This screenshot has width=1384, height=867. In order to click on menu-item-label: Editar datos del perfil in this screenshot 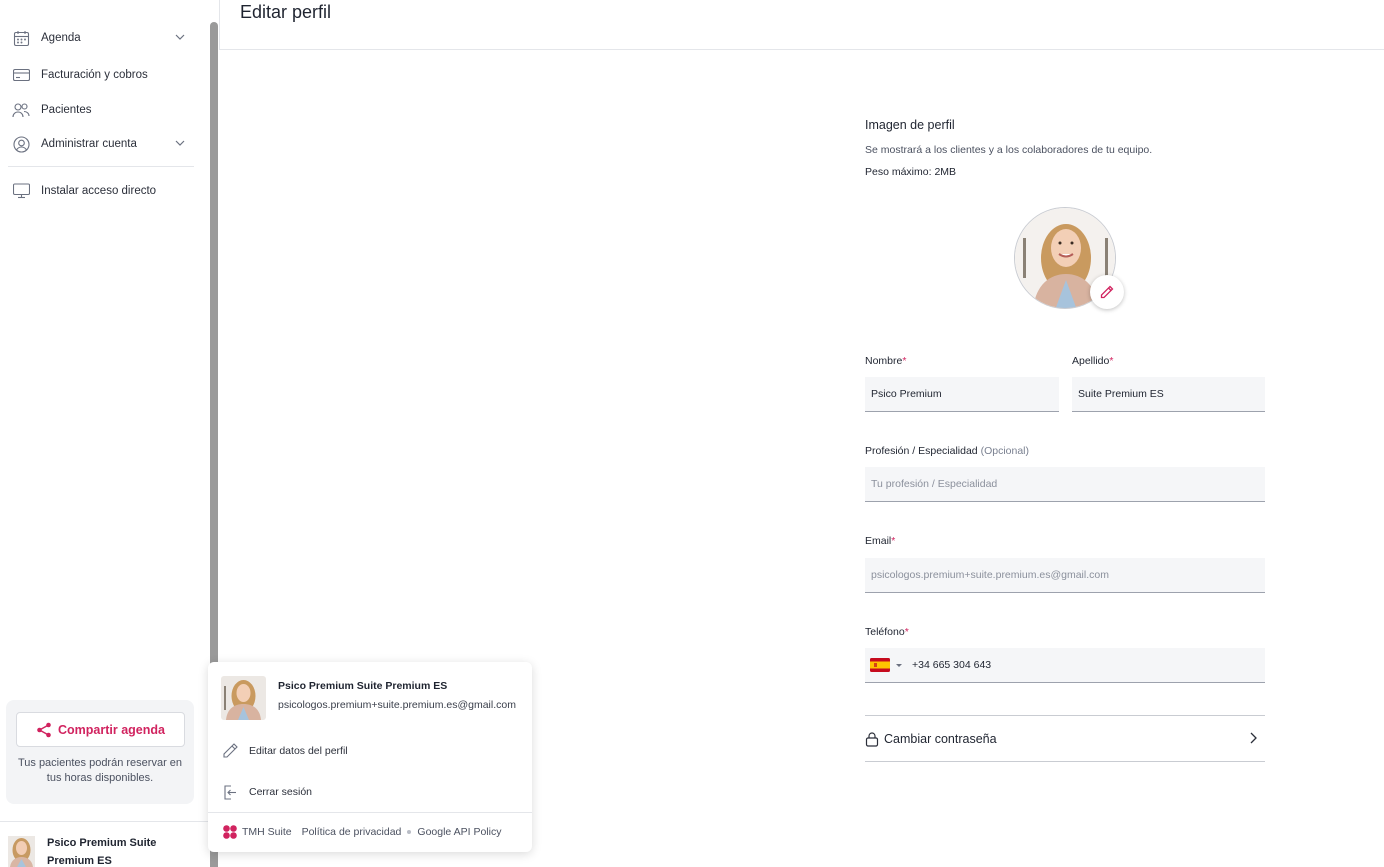, I will do `click(298, 751)`.